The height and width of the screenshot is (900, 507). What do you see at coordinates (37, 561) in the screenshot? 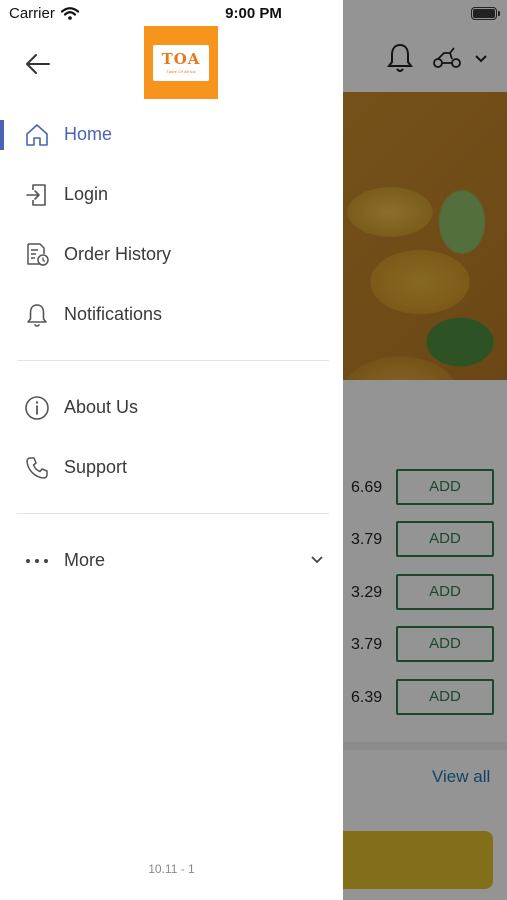
I see `more-dots-icon` at bounding box center [37, 561].